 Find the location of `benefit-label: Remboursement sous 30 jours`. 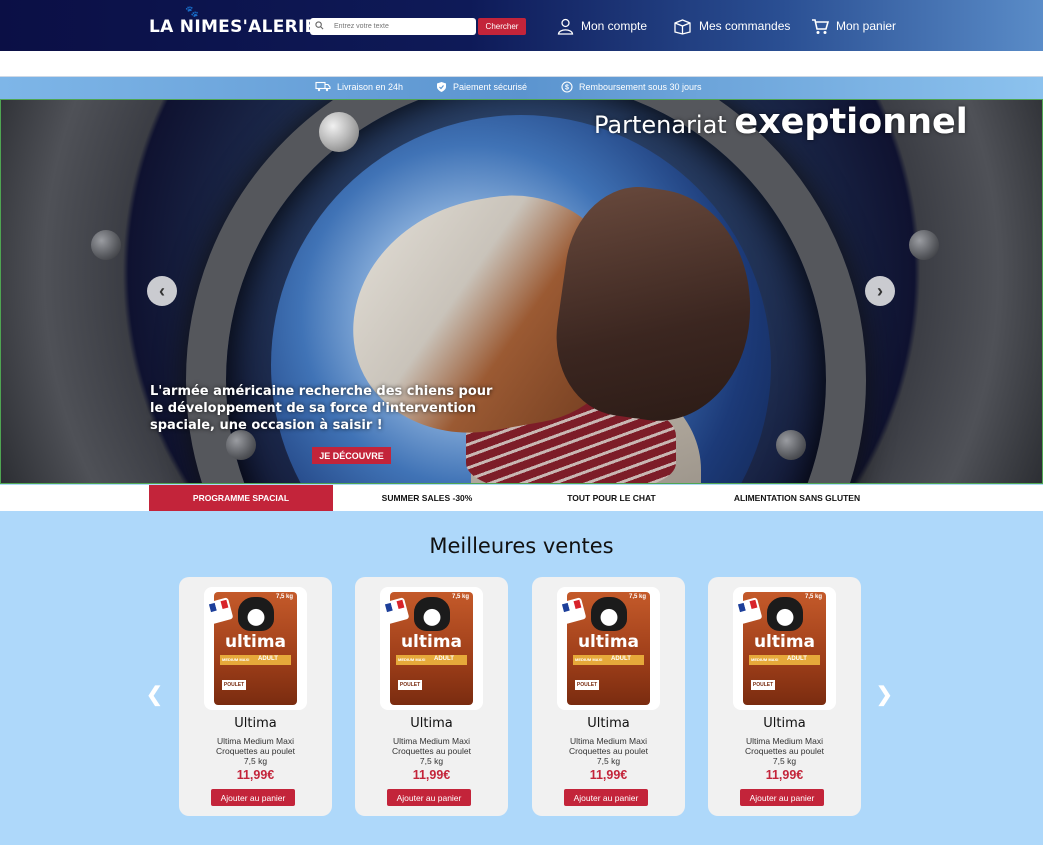

benefit-label: Remboursement sous 30 jours is located at coordinates (640, 87).